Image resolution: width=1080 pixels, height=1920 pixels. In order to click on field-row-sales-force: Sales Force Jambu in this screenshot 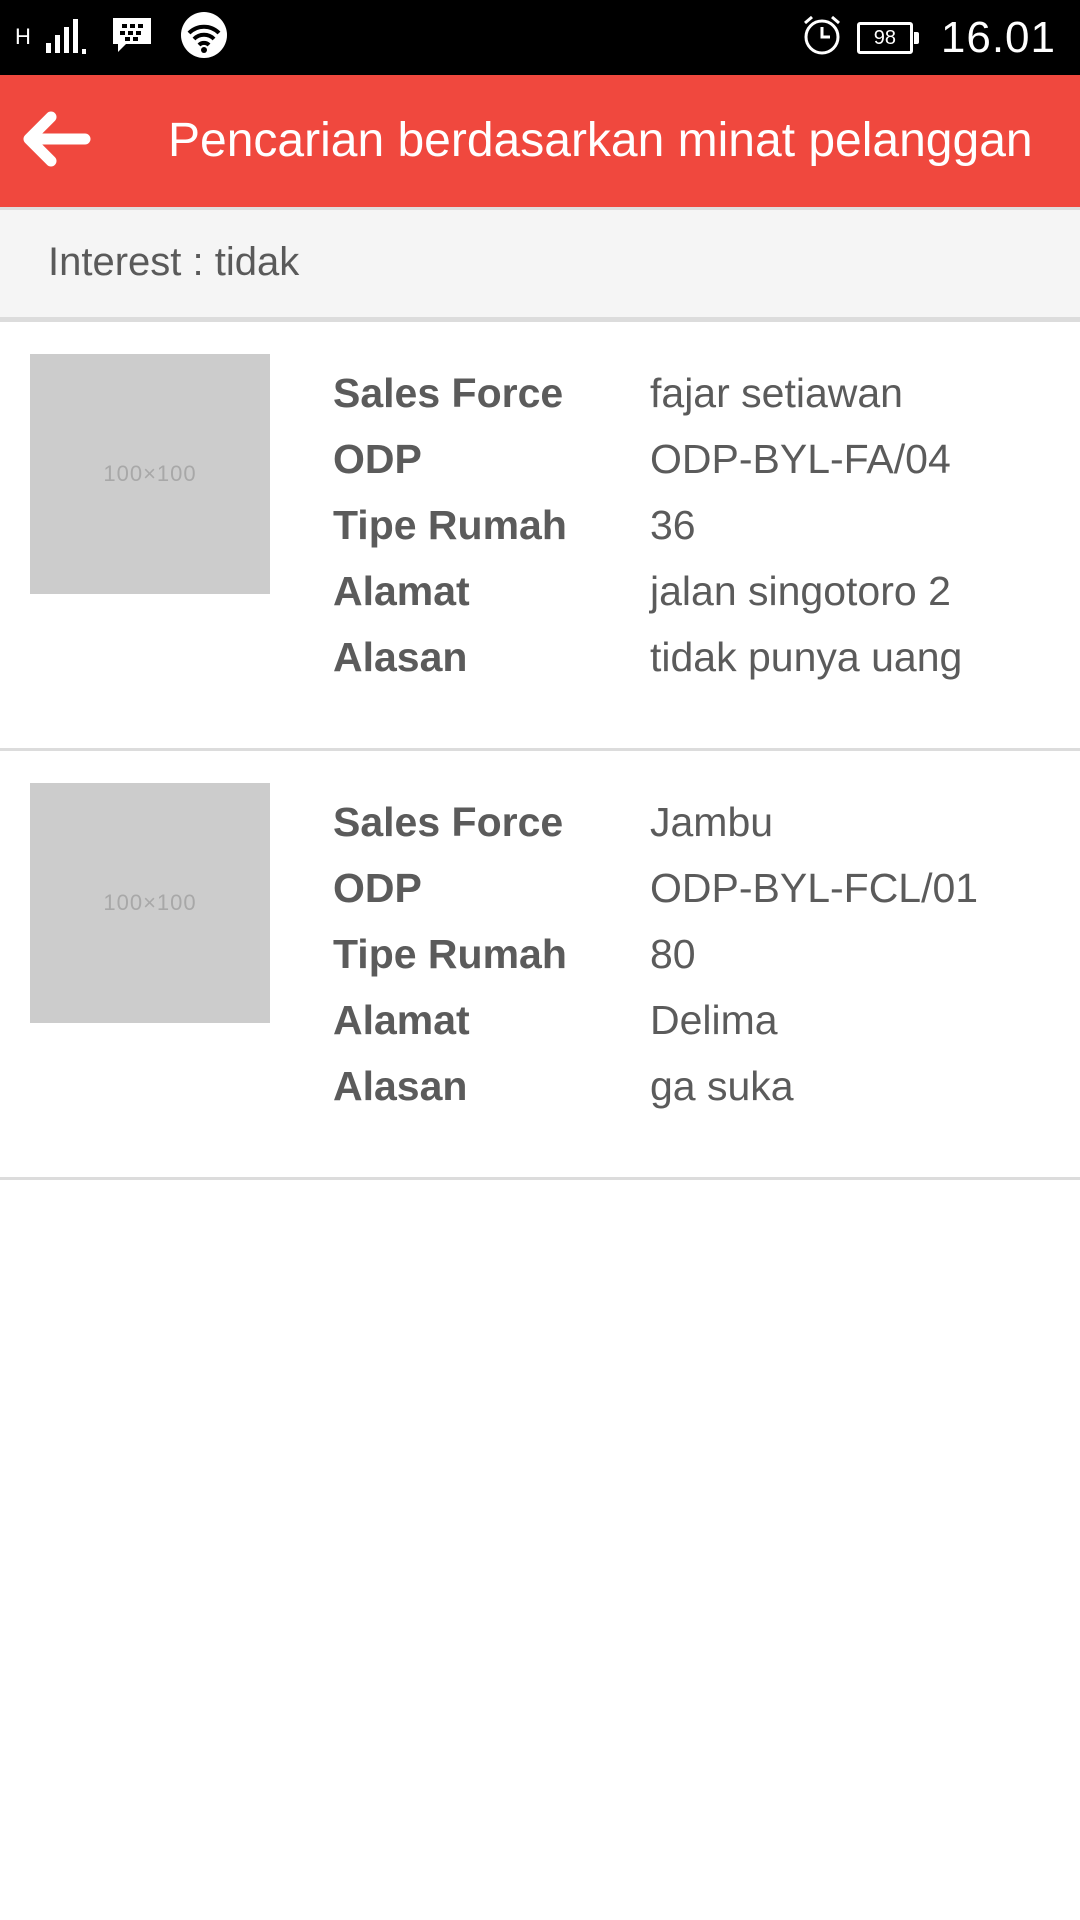, I will do `click(655, 822)`.